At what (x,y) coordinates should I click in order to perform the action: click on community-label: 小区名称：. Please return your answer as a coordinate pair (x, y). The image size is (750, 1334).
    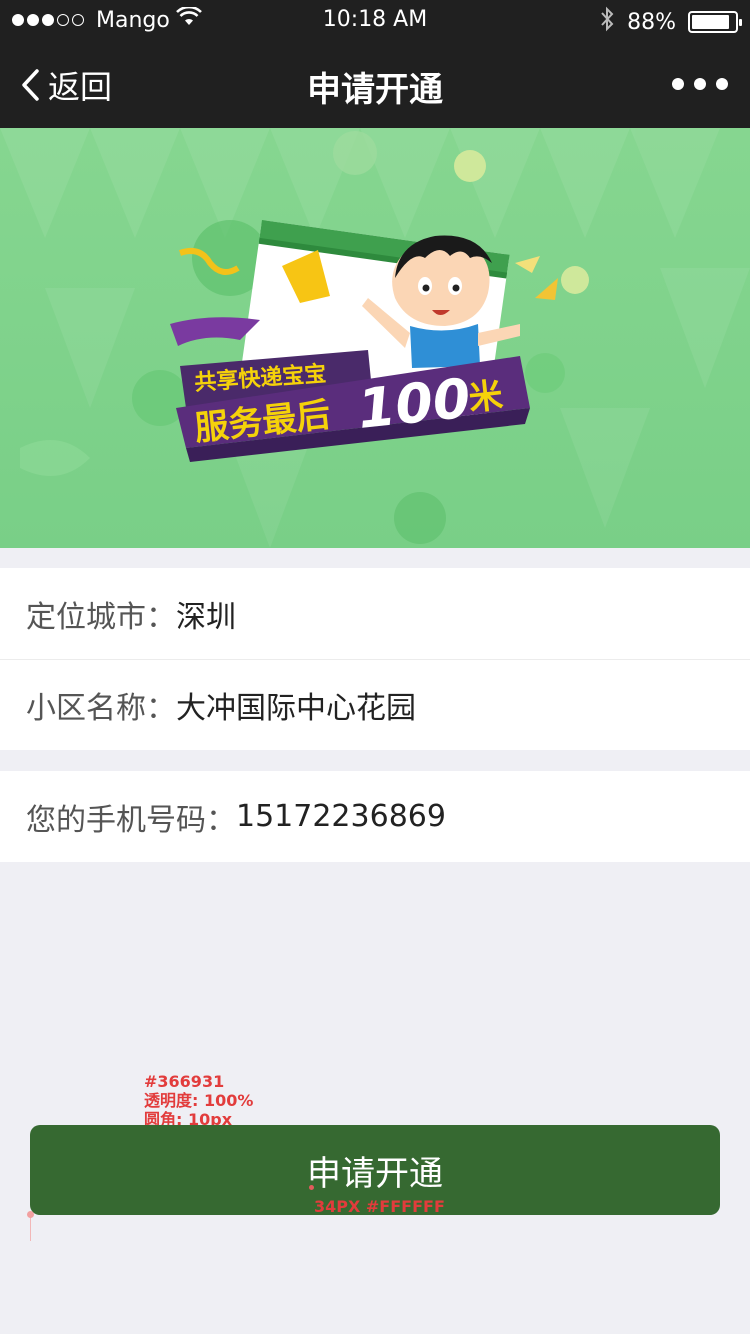
    Looking at the image, I should click on (101, 708).